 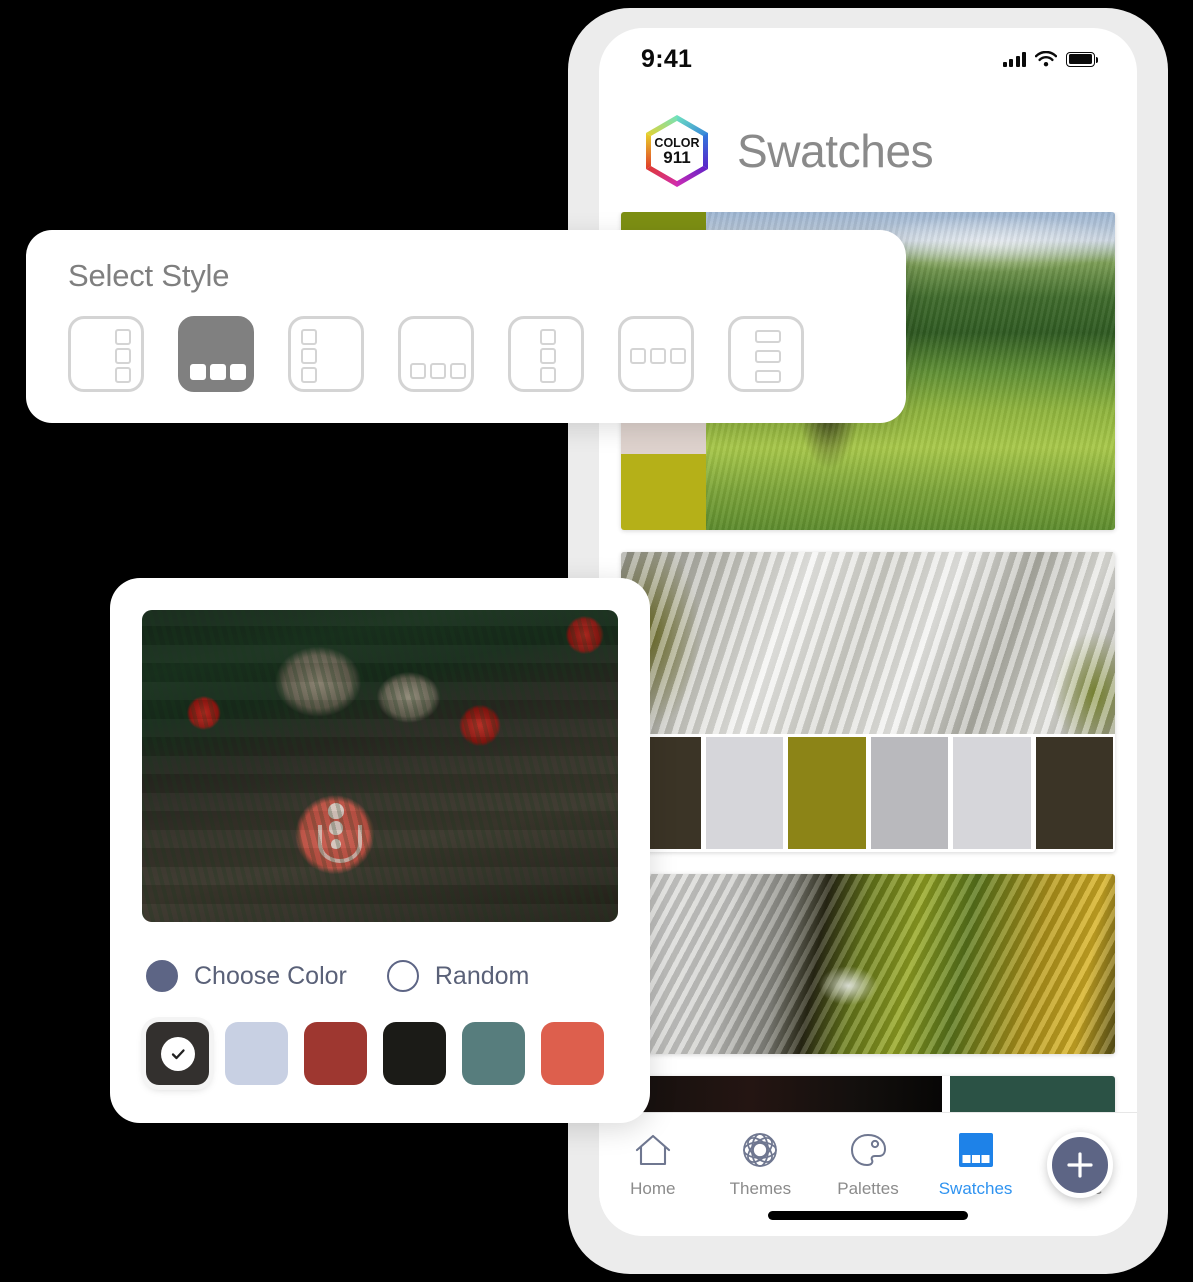 I want to click on random-radio: Random, so click(x=458, y=976).